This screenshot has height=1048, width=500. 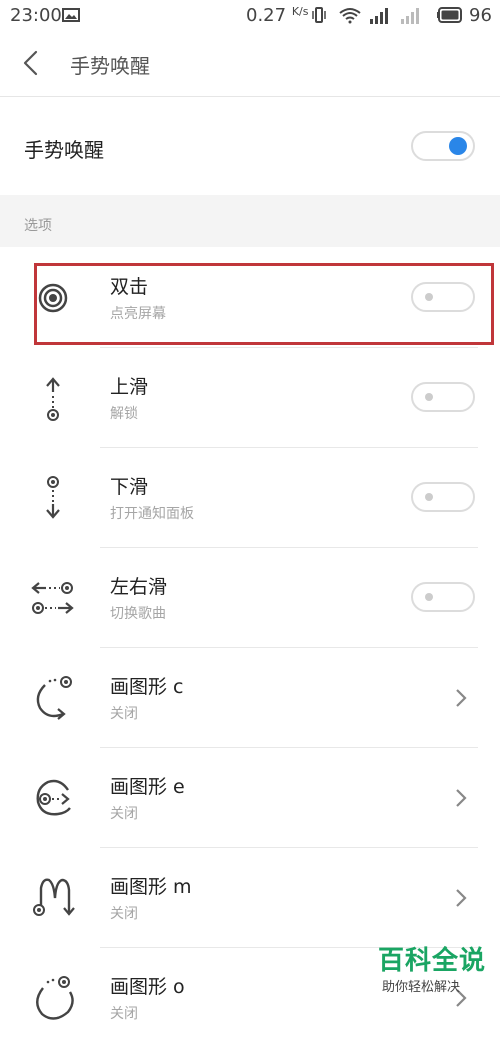 I want to click on gesture-row-swipe-up: 上滑 解锁, so click(x=250, y=398).